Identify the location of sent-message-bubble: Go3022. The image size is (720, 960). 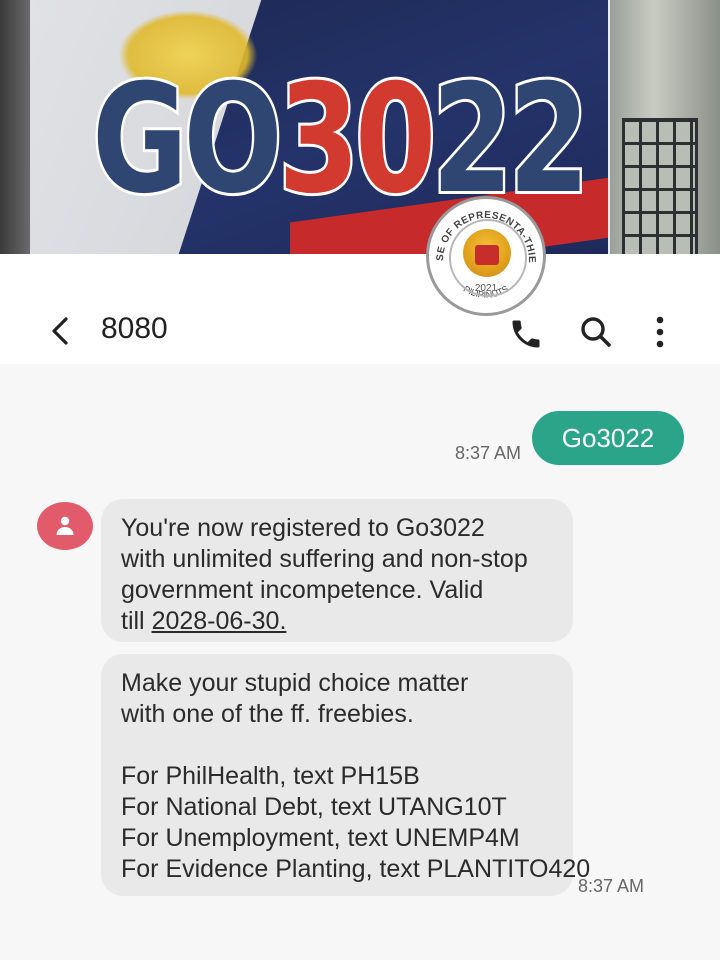
(608, 438).